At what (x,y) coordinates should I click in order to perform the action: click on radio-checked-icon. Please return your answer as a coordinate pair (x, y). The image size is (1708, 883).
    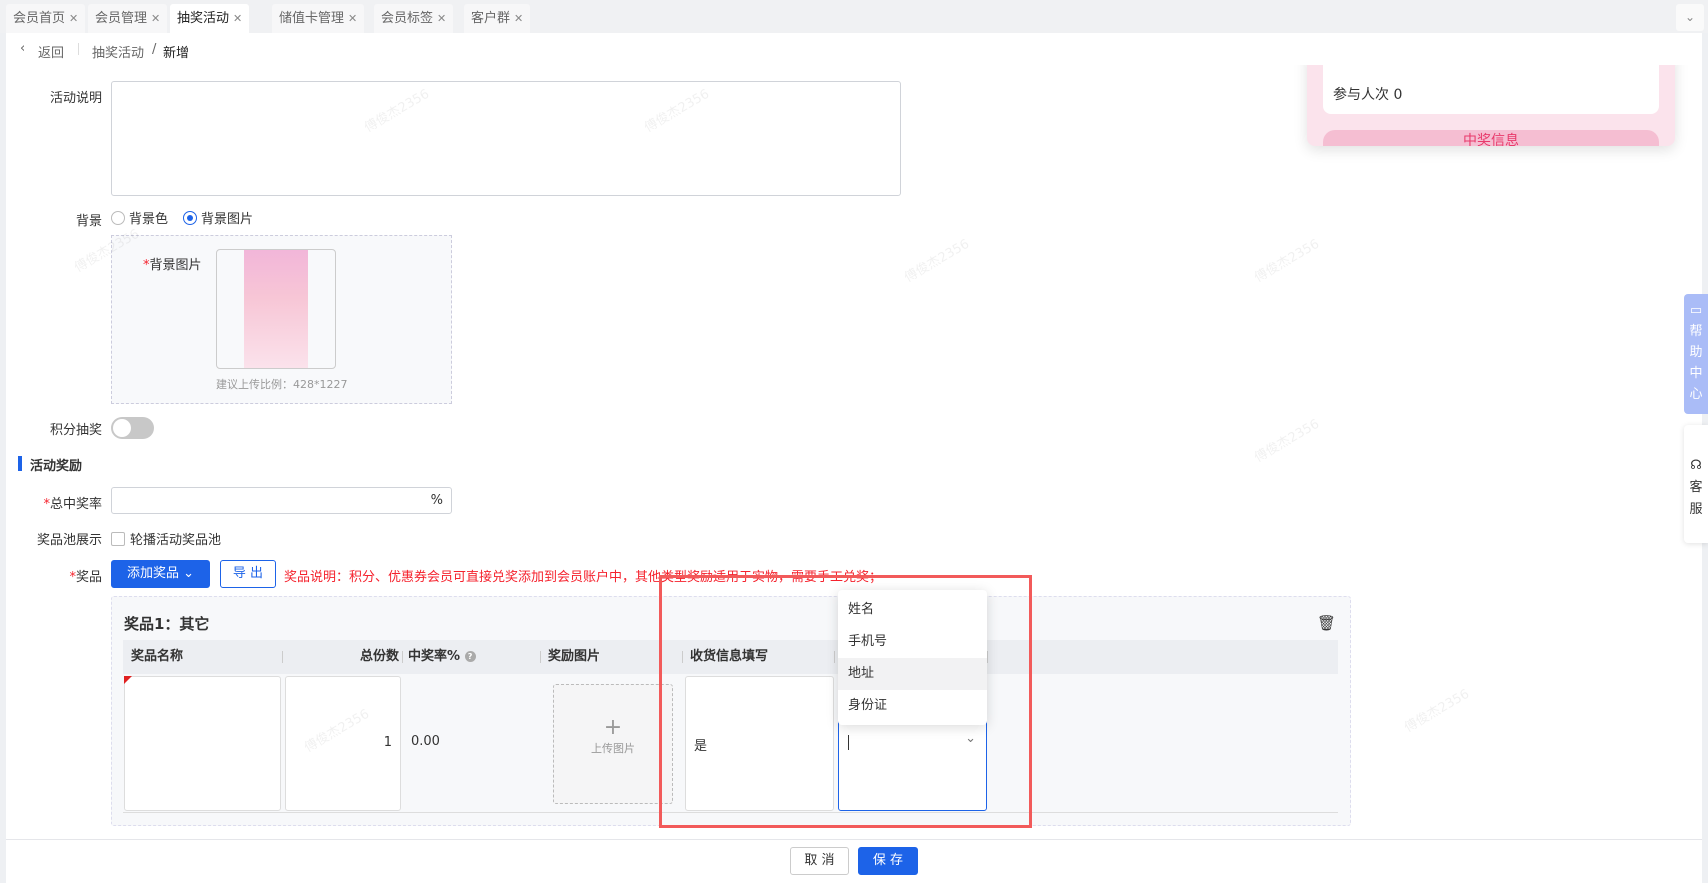
    Looking at the image, I should click on (190, 218).